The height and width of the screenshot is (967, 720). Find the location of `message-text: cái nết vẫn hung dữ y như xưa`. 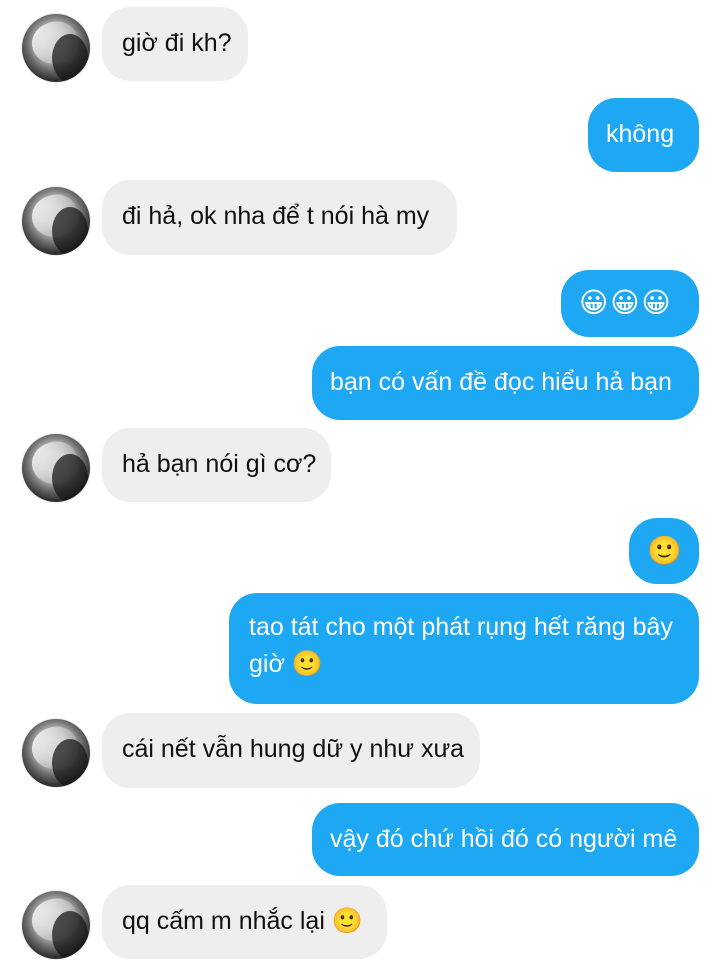

message-text: cái nết vẫn hung dữ y như xưa is located at coordinates (293, 749).